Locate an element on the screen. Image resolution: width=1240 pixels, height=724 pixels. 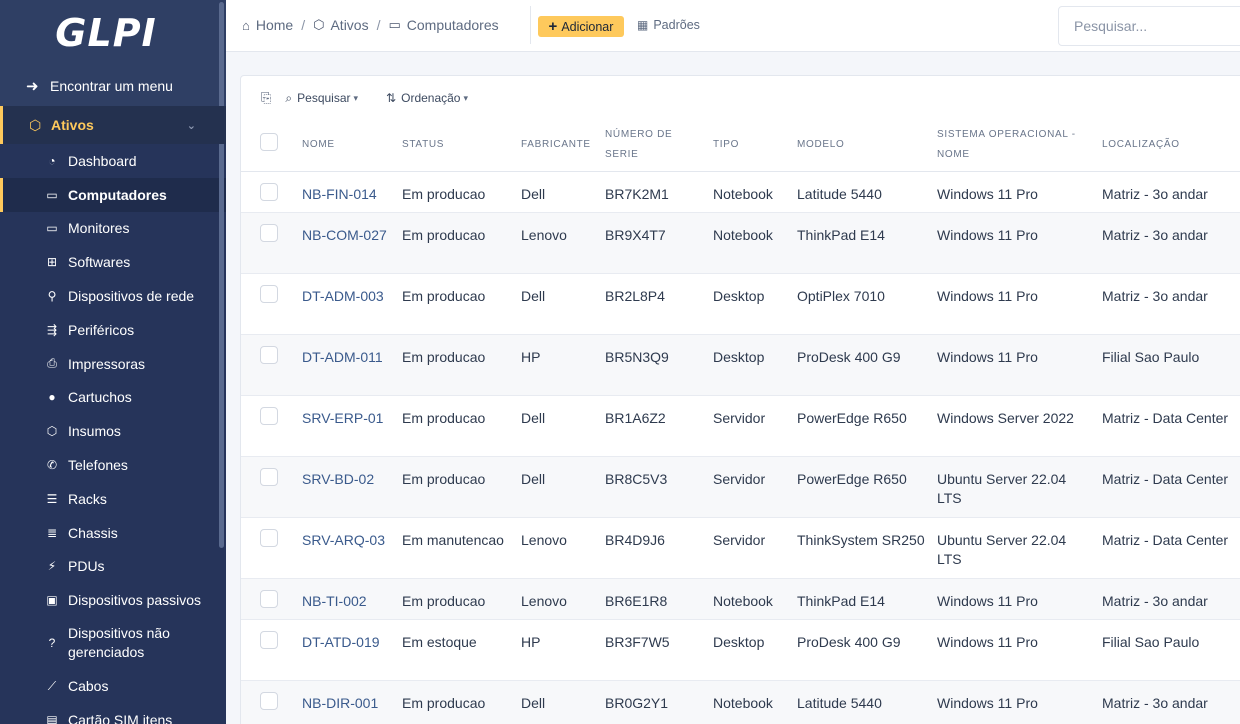
sidebar-item-dispositivos-nao-gerenciados: ? Dispositivos não gerenciados is located at coordinates (113, 643).